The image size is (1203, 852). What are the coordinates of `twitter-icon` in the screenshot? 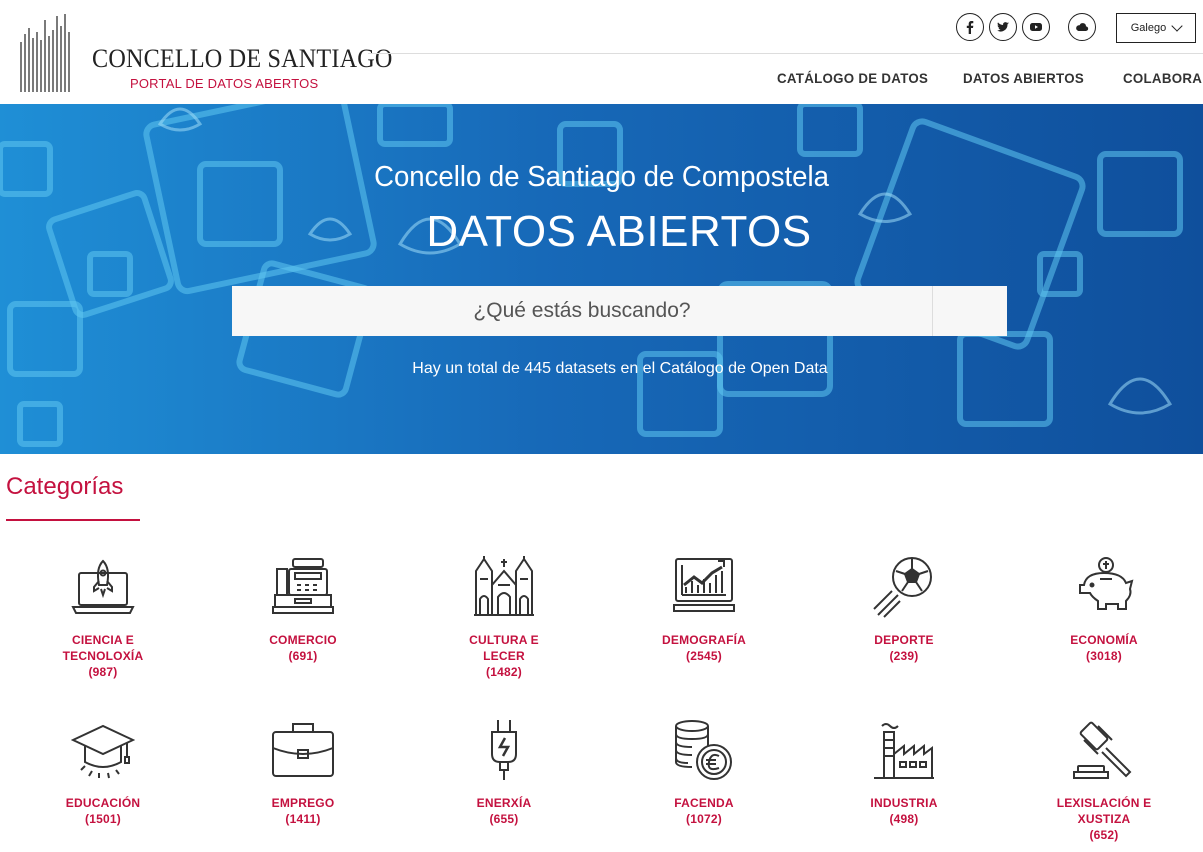 It's located at (1003, 27).